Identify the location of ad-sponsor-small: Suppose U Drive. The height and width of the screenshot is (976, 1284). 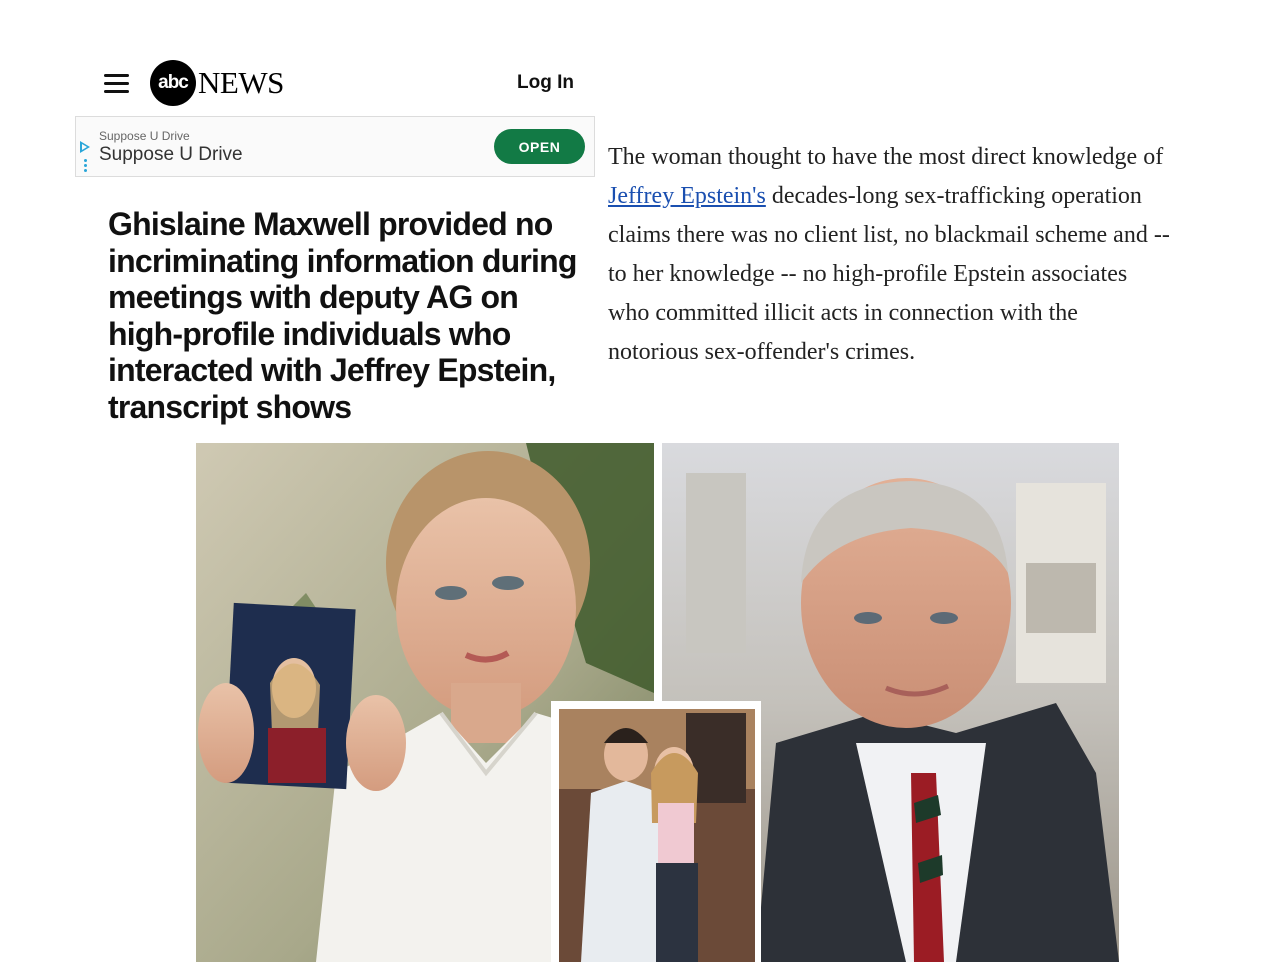
(144, 136).